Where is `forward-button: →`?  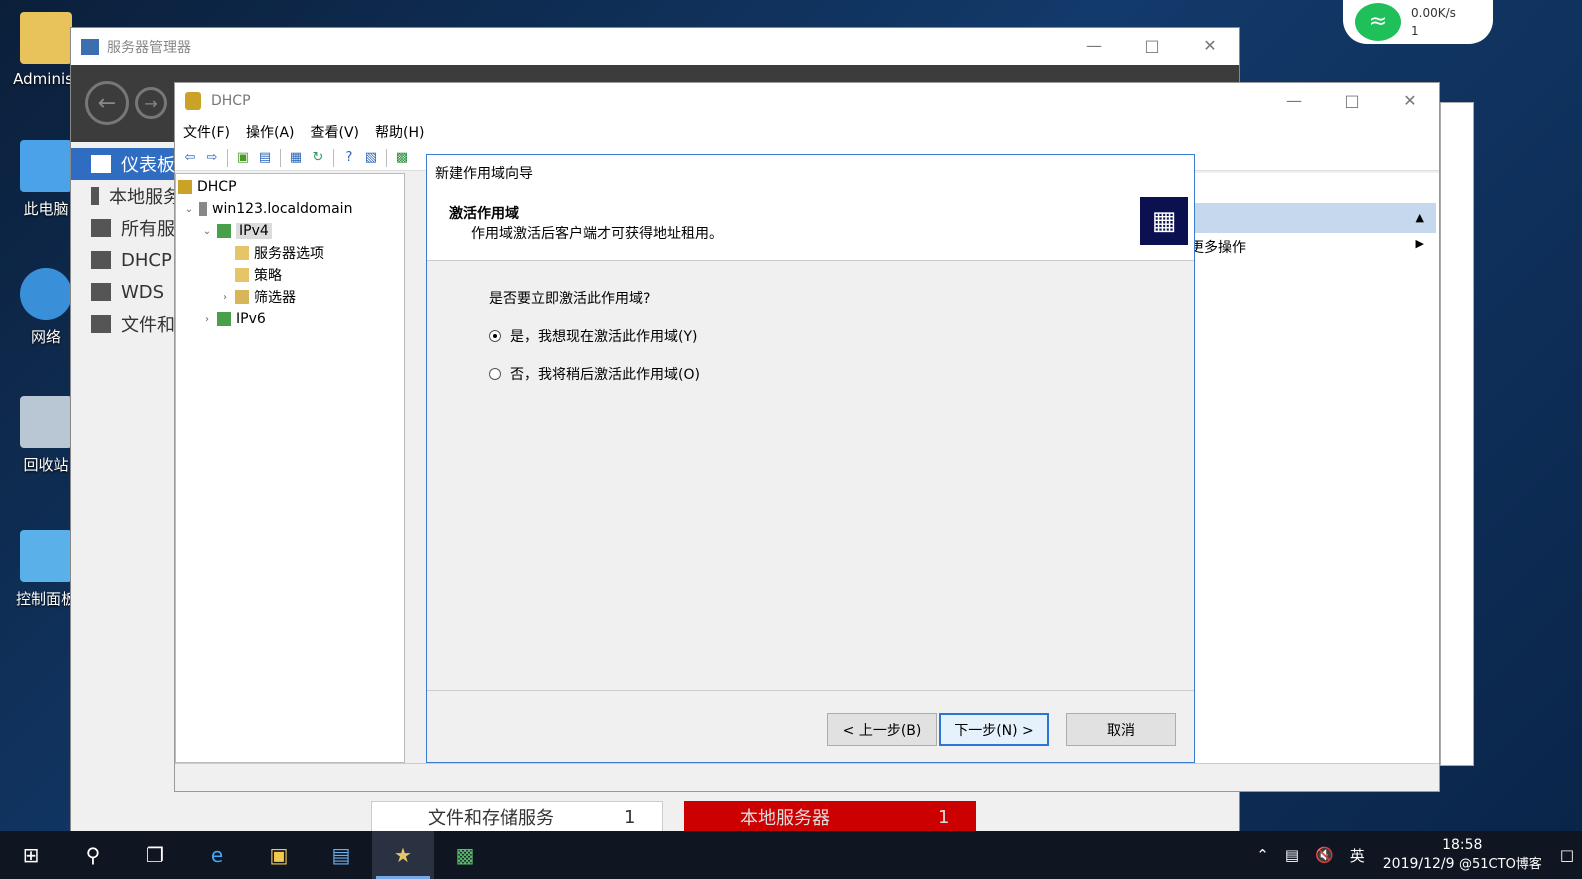 forward-button: → is located at coordinates (151, 103).